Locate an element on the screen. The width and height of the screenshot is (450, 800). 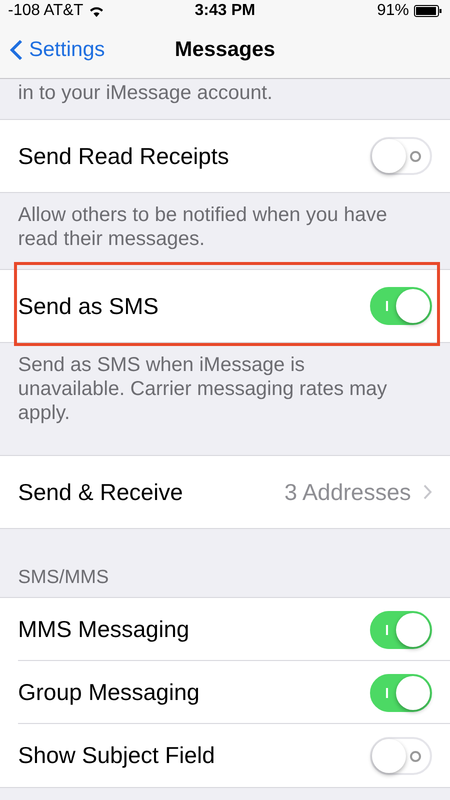
clock-time: 3:43 PM is located at coordinates (225, 11).